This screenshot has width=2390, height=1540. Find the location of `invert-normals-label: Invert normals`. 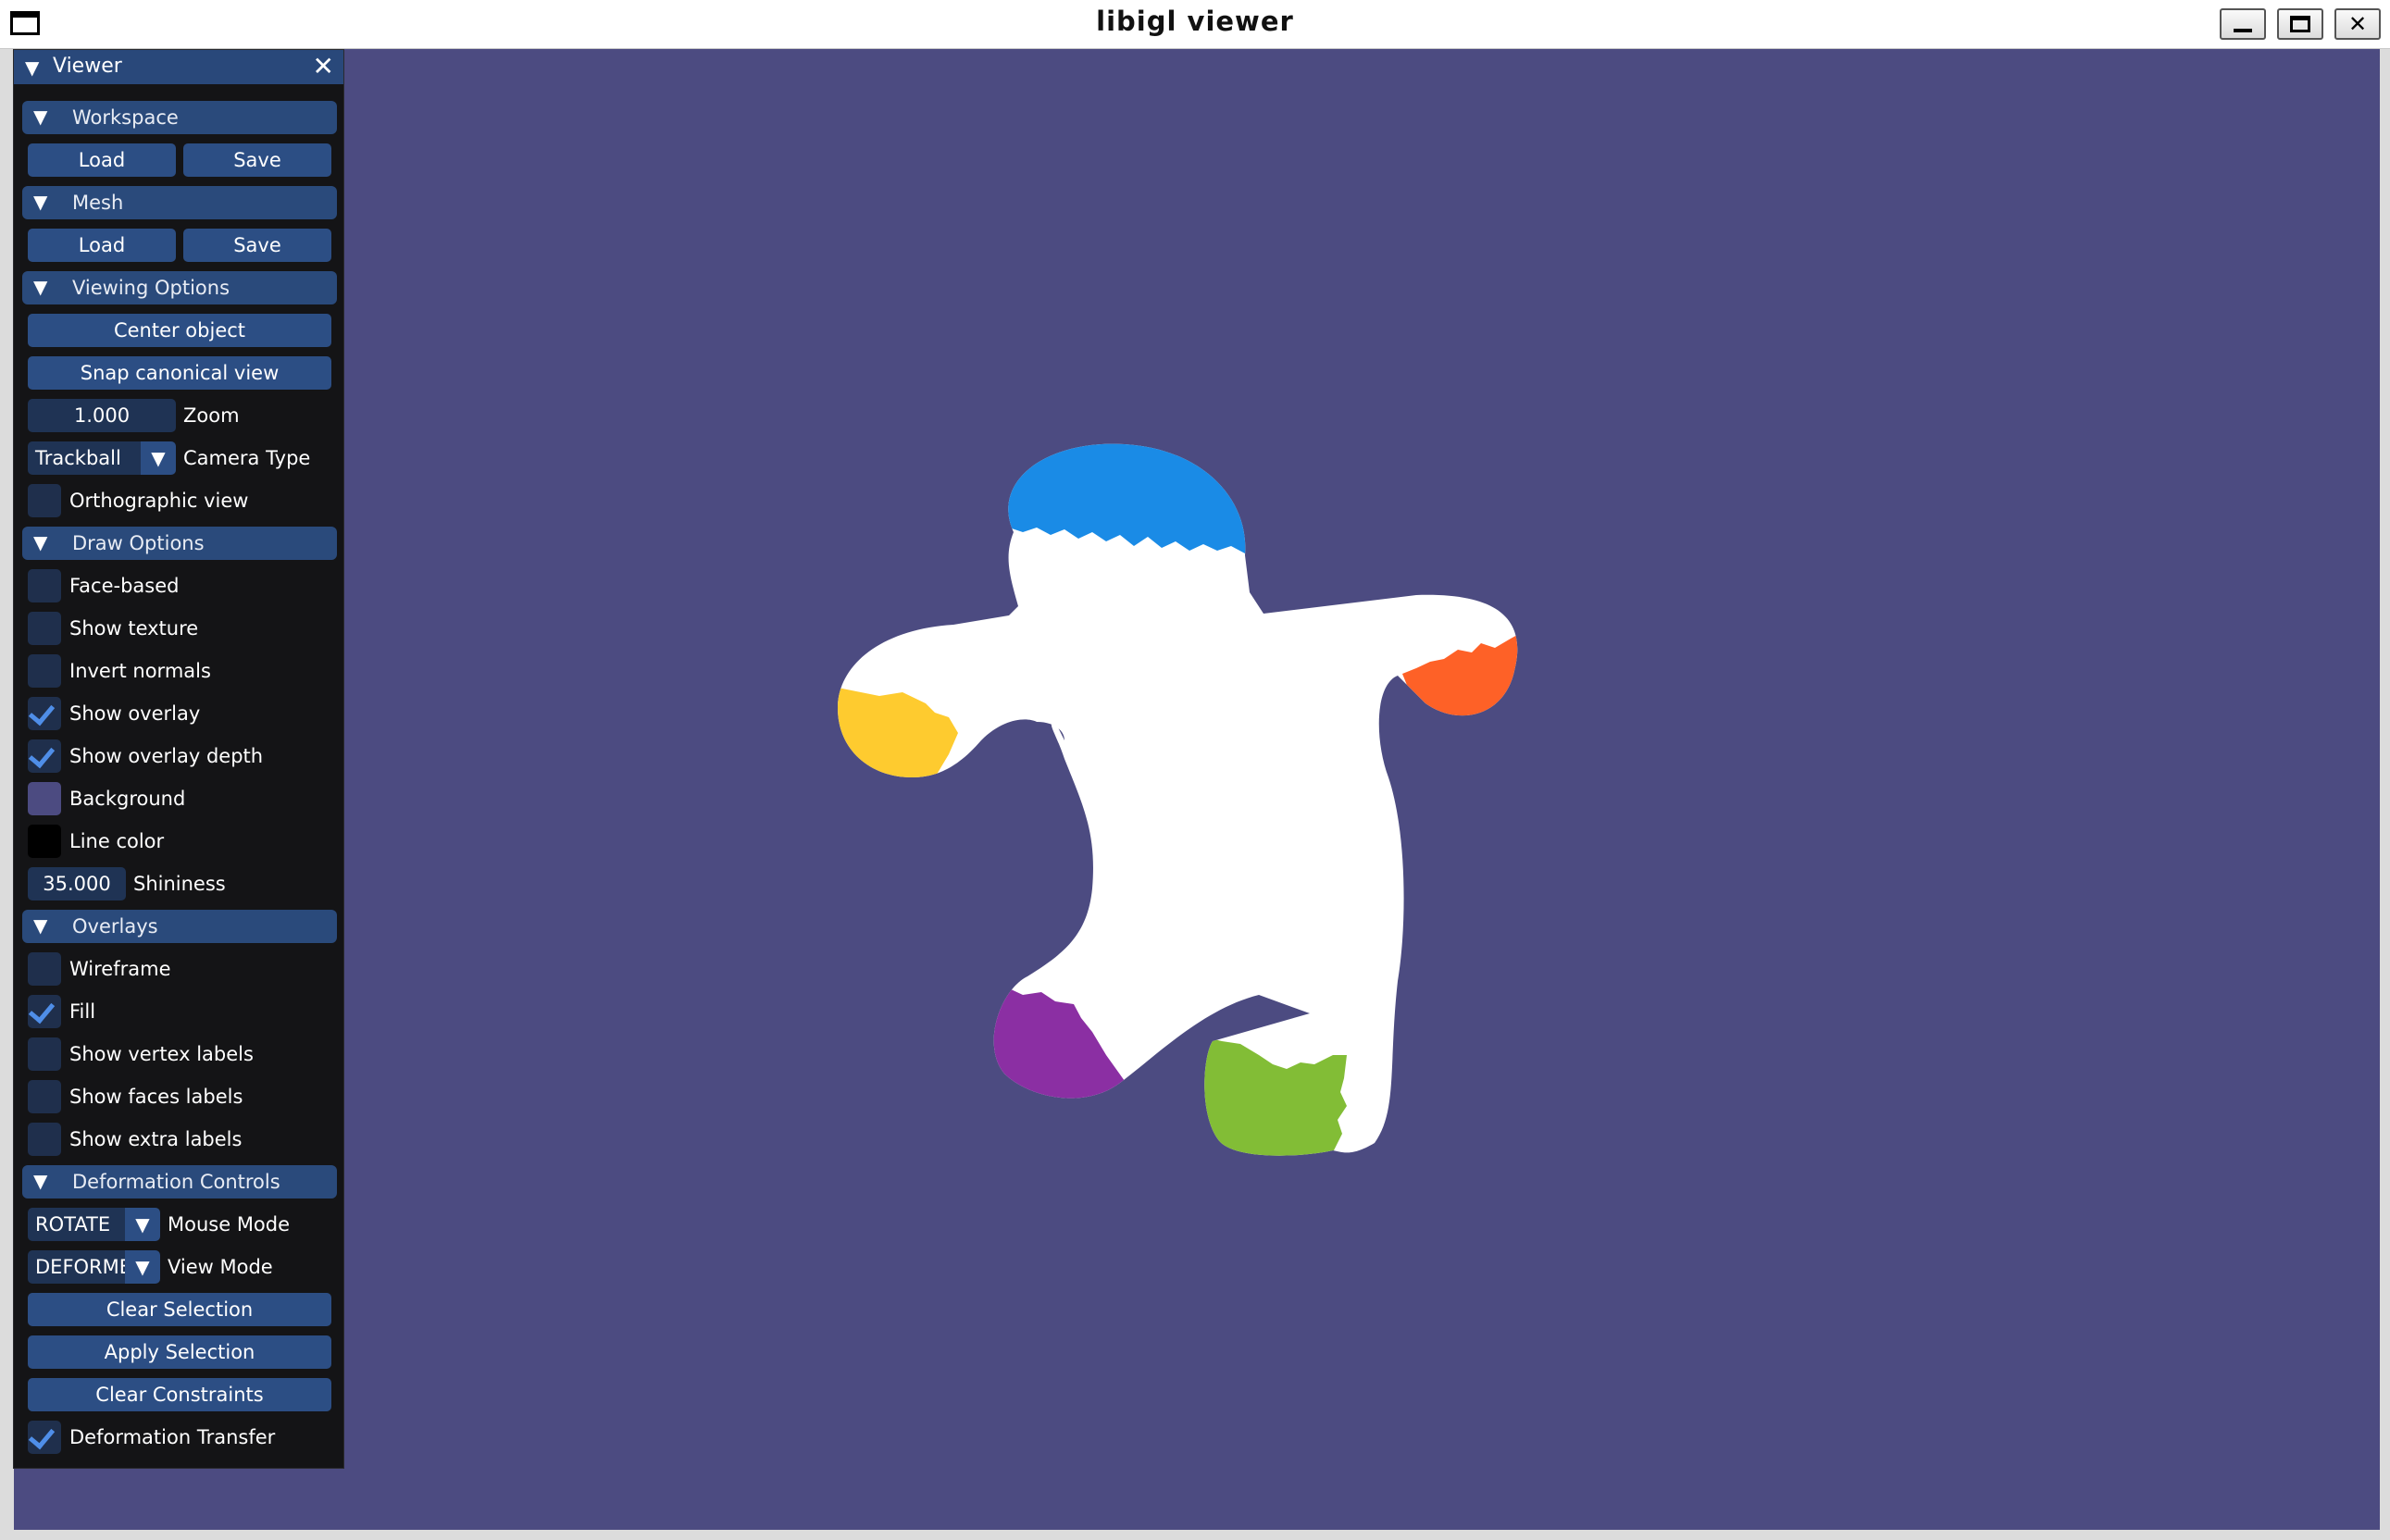

invert-normals-label: Invert normals is located at coordinates (140, 671).